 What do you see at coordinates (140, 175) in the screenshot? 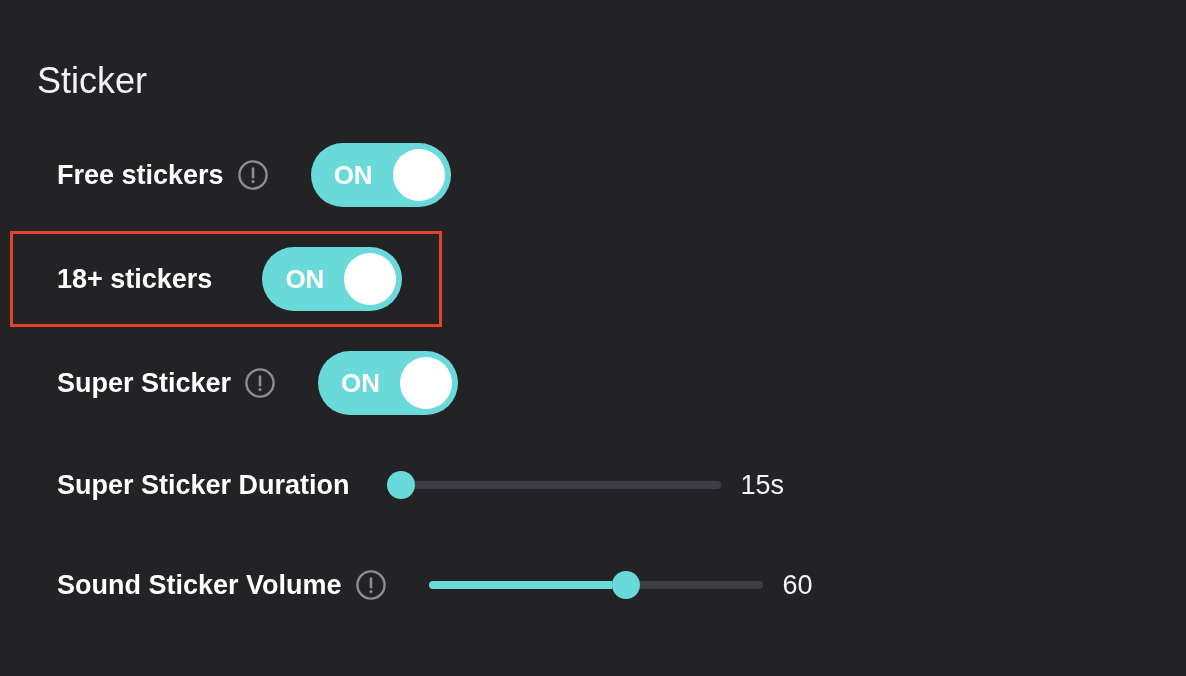
I see `setting-label: Free stickers` at bounding box center [140, 175].